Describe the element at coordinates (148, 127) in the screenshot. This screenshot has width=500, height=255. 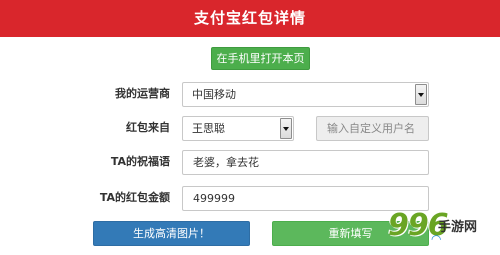
I see `from-label: 红包来自` at that location.